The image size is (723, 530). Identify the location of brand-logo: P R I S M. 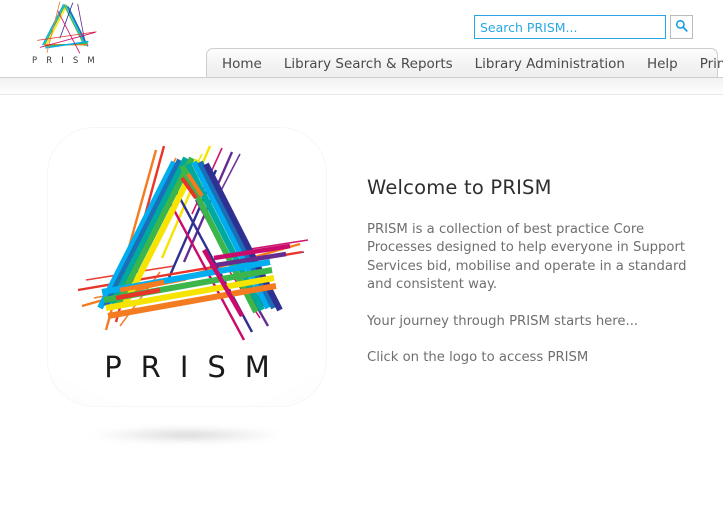
(65, 38).